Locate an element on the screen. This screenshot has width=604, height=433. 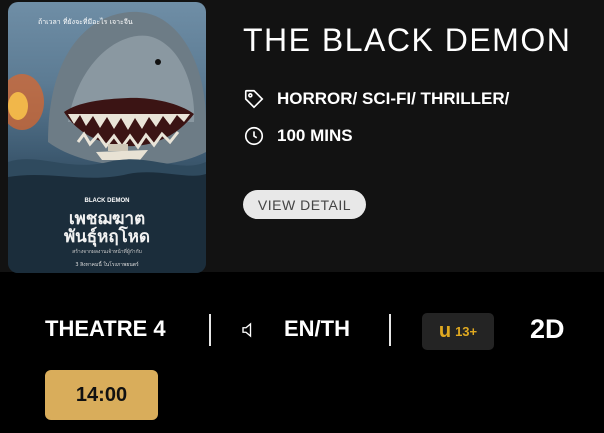
rating-letter: u is located at coordinates (445, 331).